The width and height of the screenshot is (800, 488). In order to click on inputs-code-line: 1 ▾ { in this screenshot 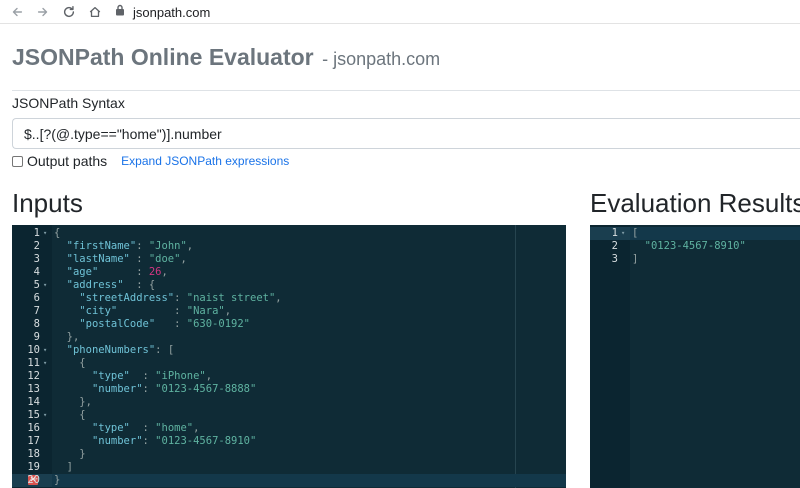, I will do `click(289, 233)`.